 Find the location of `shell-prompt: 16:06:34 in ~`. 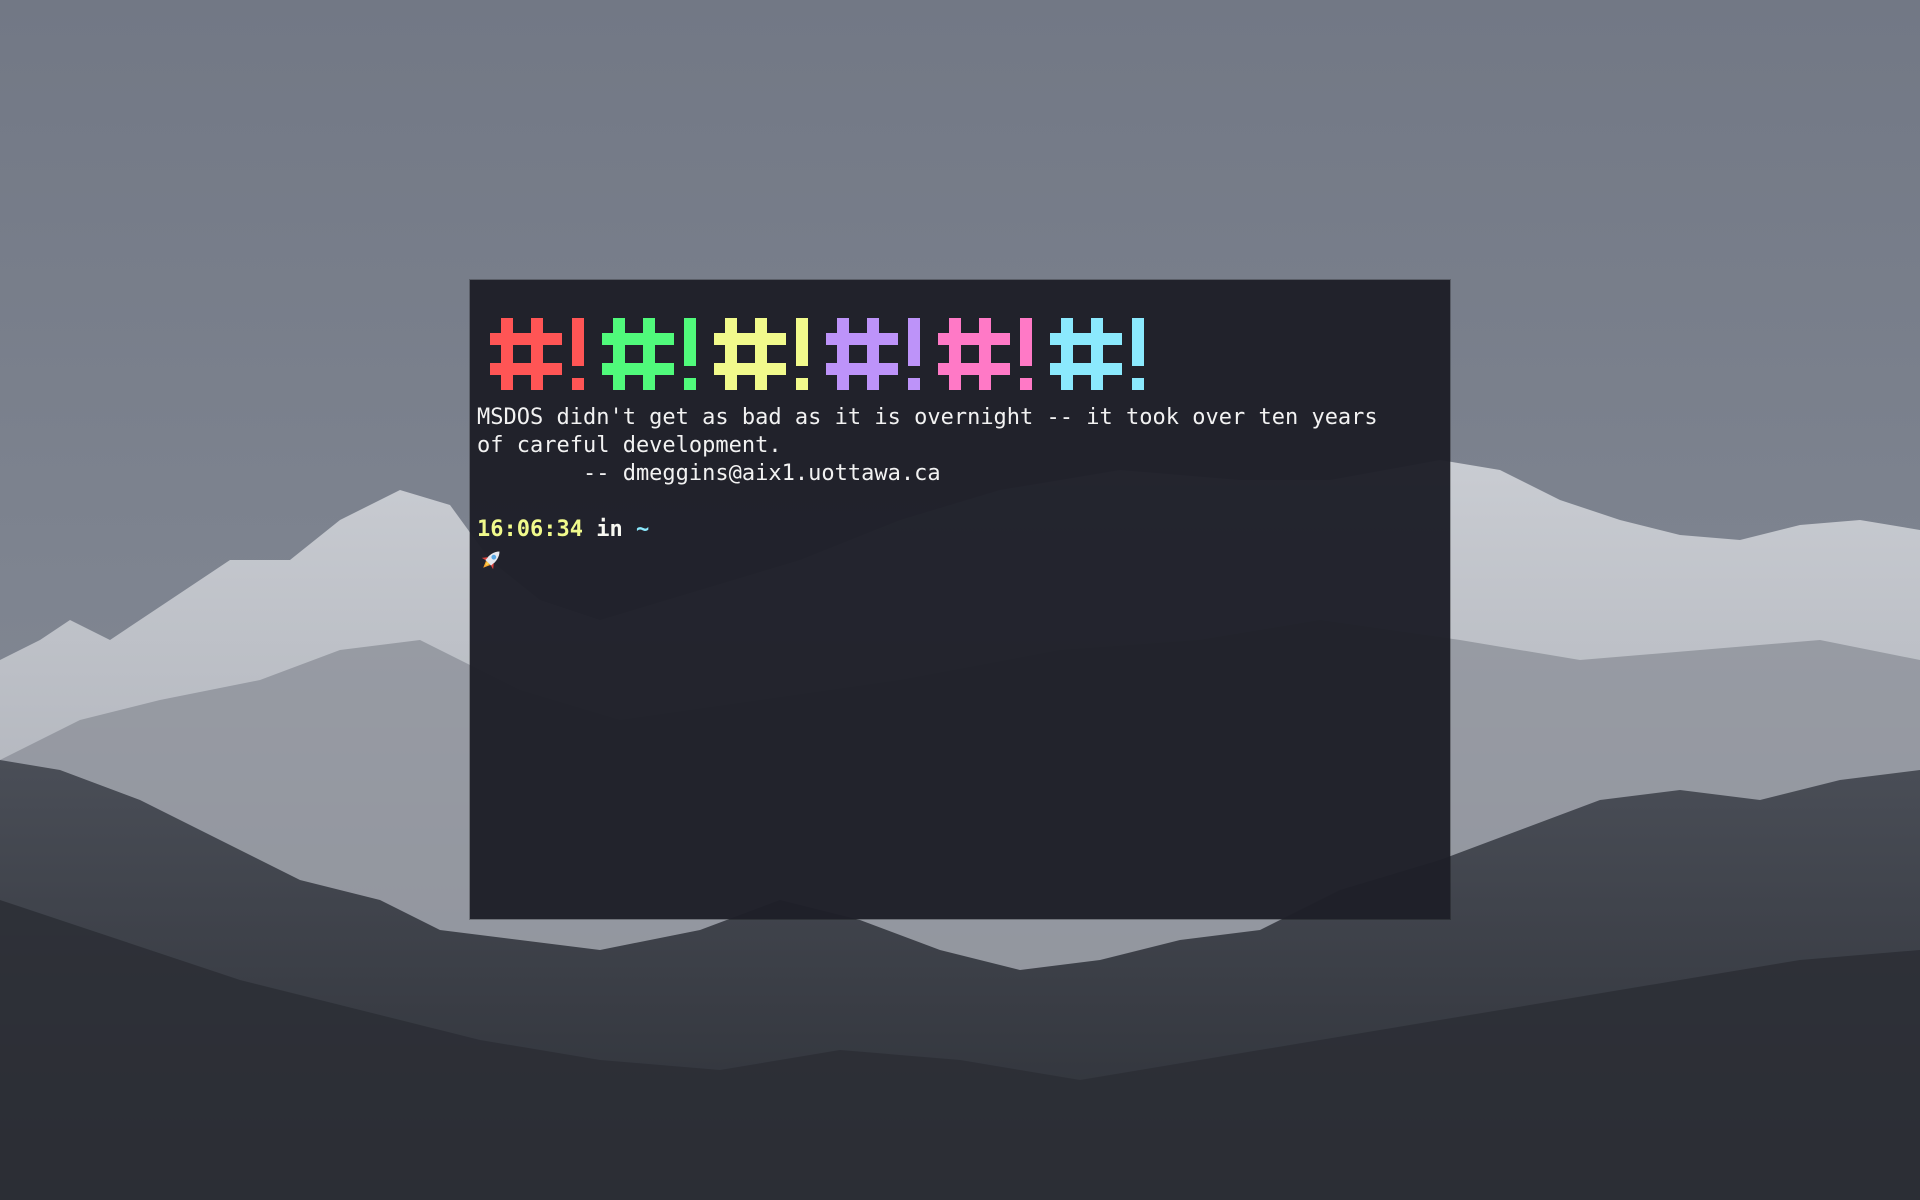

shell-prompt: 16:06:34 in ~ is located at coordinates (563, 530).